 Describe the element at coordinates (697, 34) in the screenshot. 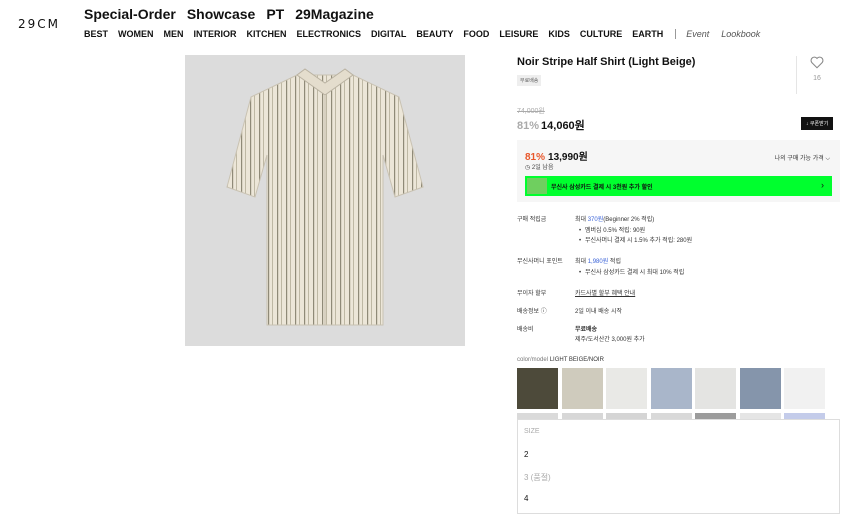

I see `nav-event: Event` at that location.